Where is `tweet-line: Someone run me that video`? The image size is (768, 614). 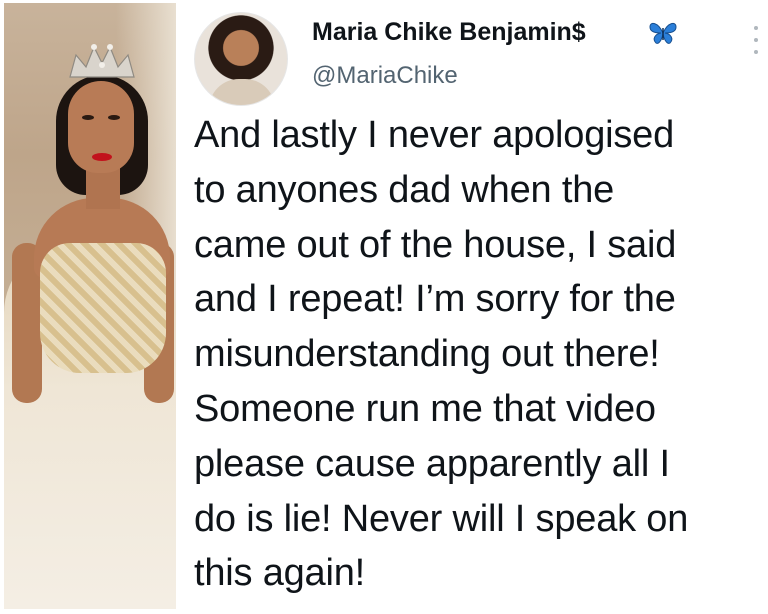 tweet-line: Someone run me that video is located at coordinates (425, 408).